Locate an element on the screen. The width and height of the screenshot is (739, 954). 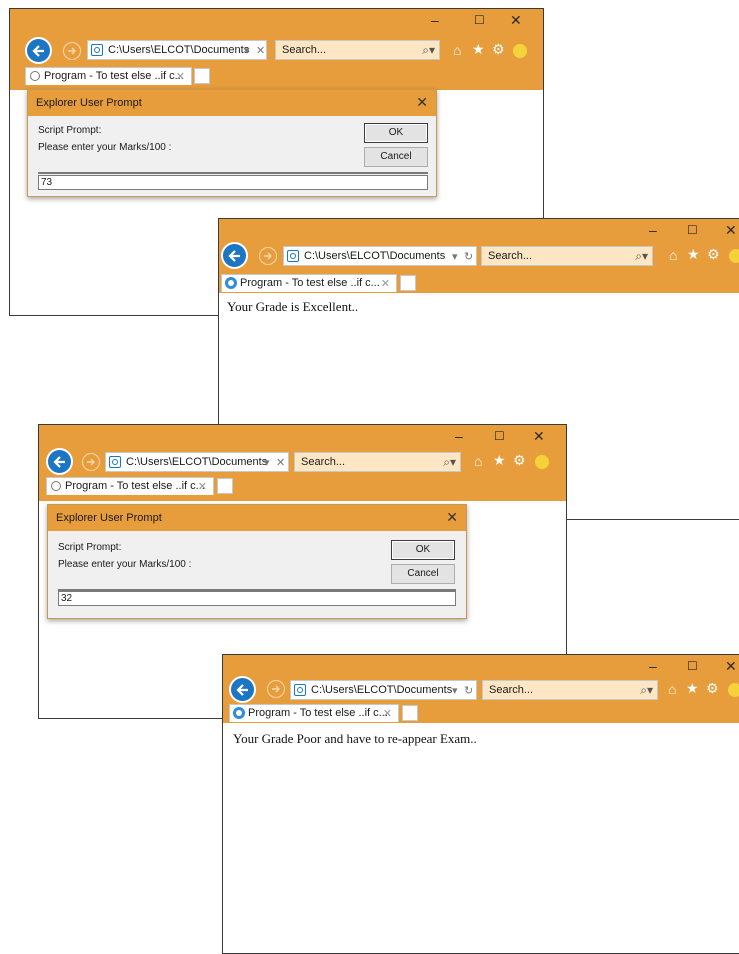
marks-input: 73 is located at coordinates (233, 182).